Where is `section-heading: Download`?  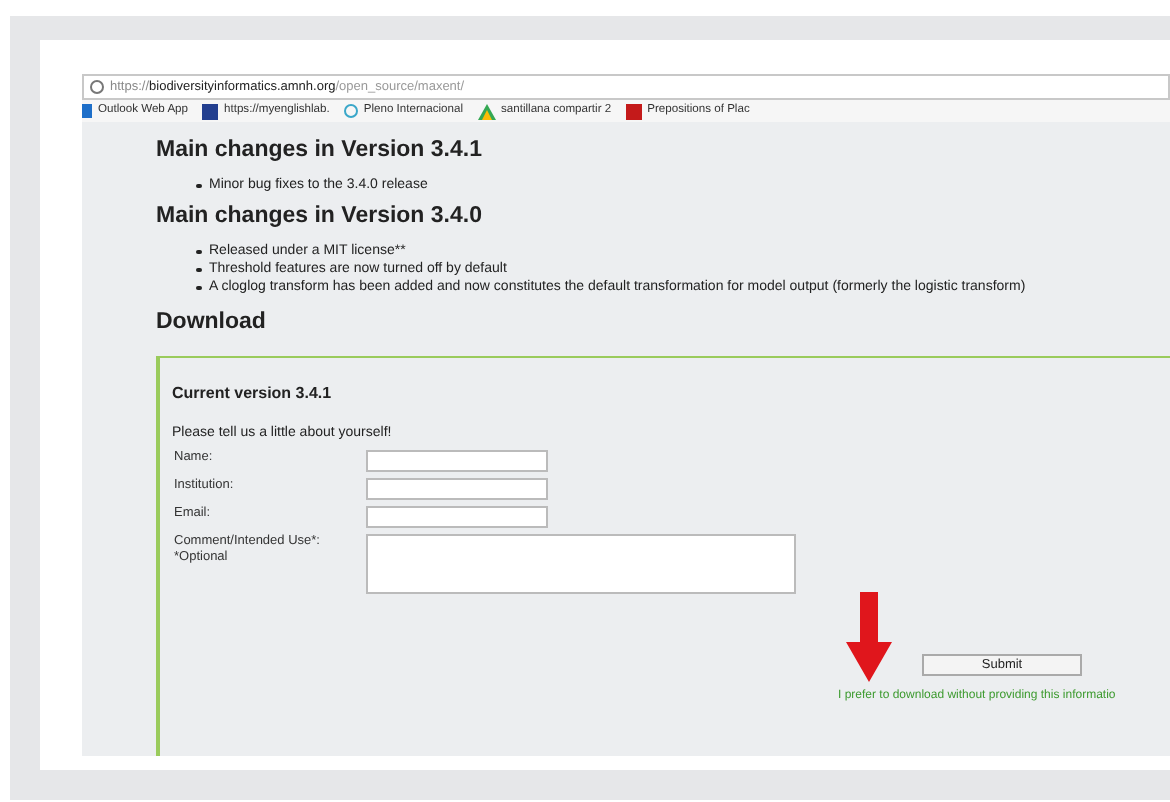 section-heading: Download is located at coordinates (212, 322).